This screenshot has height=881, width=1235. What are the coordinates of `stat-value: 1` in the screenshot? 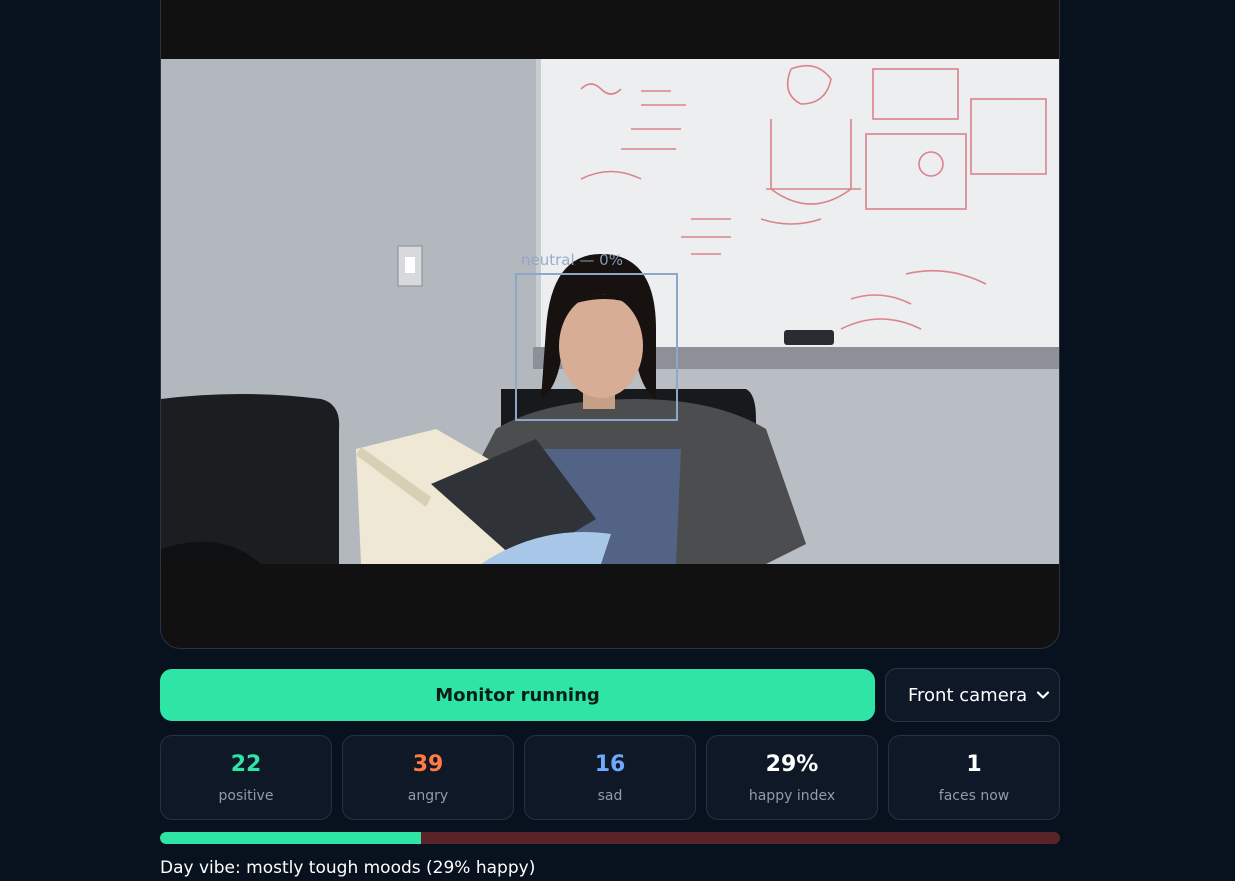 It's located at (974, 764).